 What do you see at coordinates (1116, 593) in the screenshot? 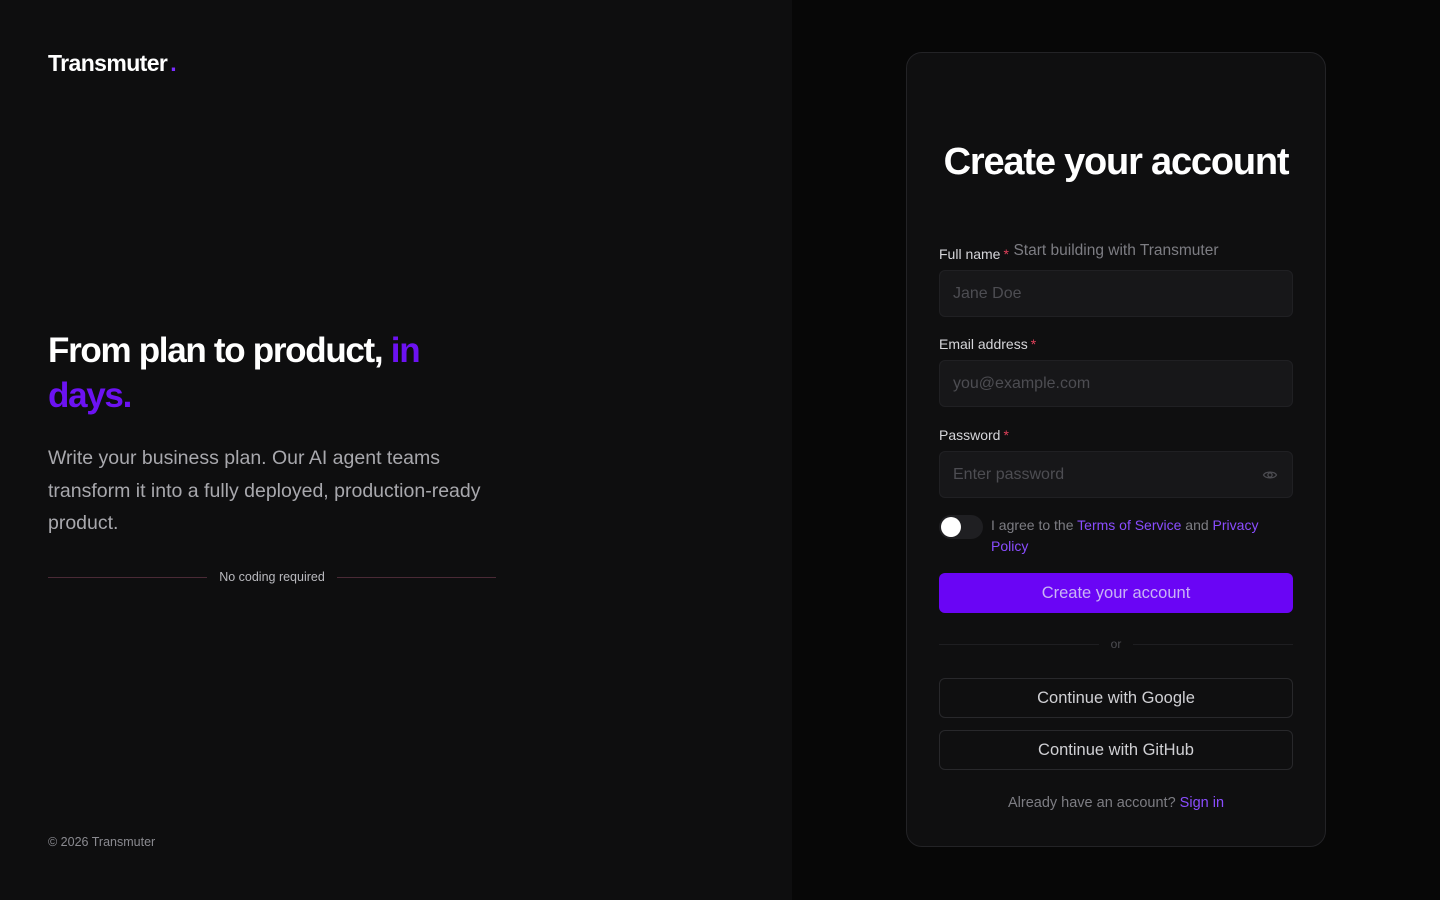
I see `create-account-button: Create your account` at bounding box center [1116, 593].